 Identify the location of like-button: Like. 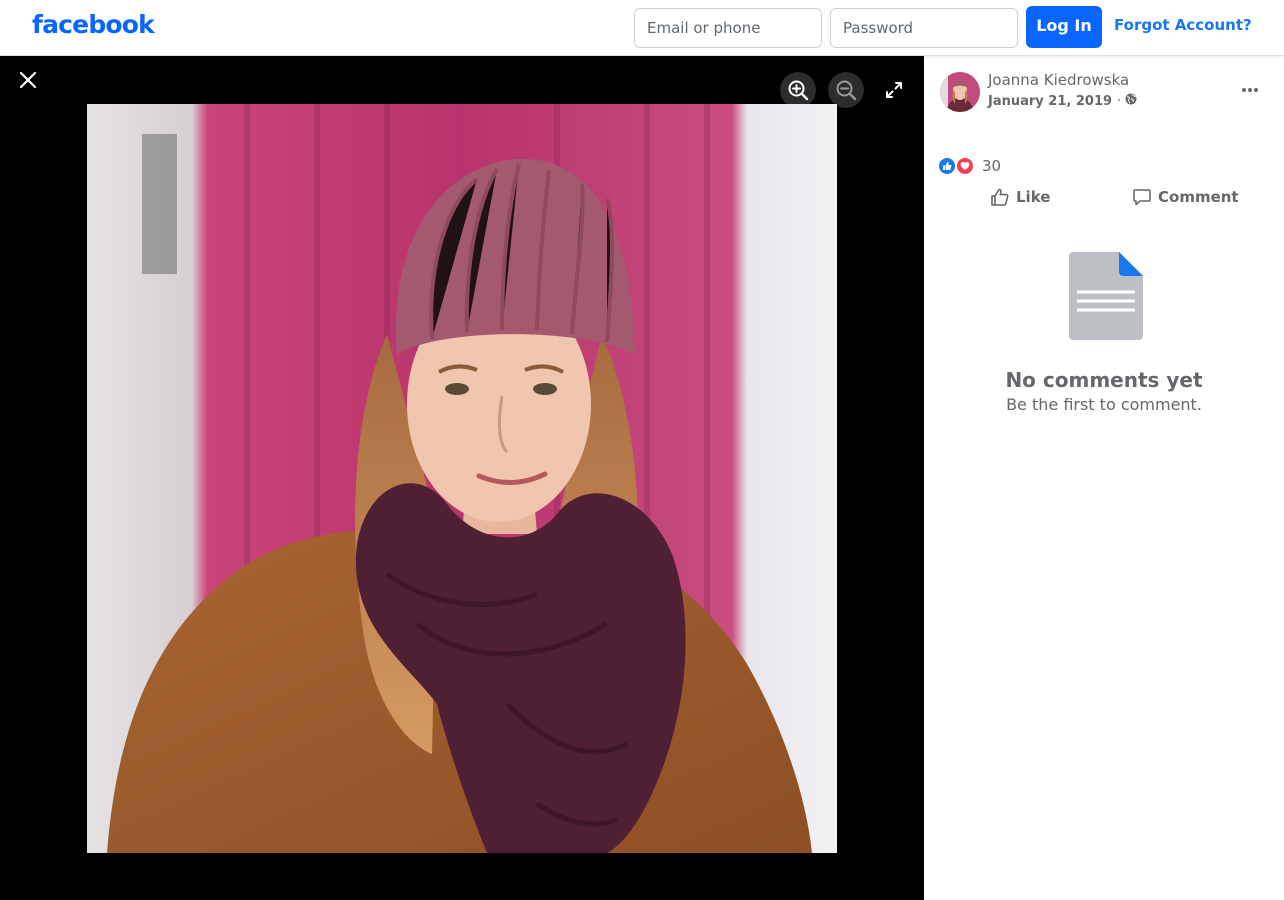
(1020, 197).